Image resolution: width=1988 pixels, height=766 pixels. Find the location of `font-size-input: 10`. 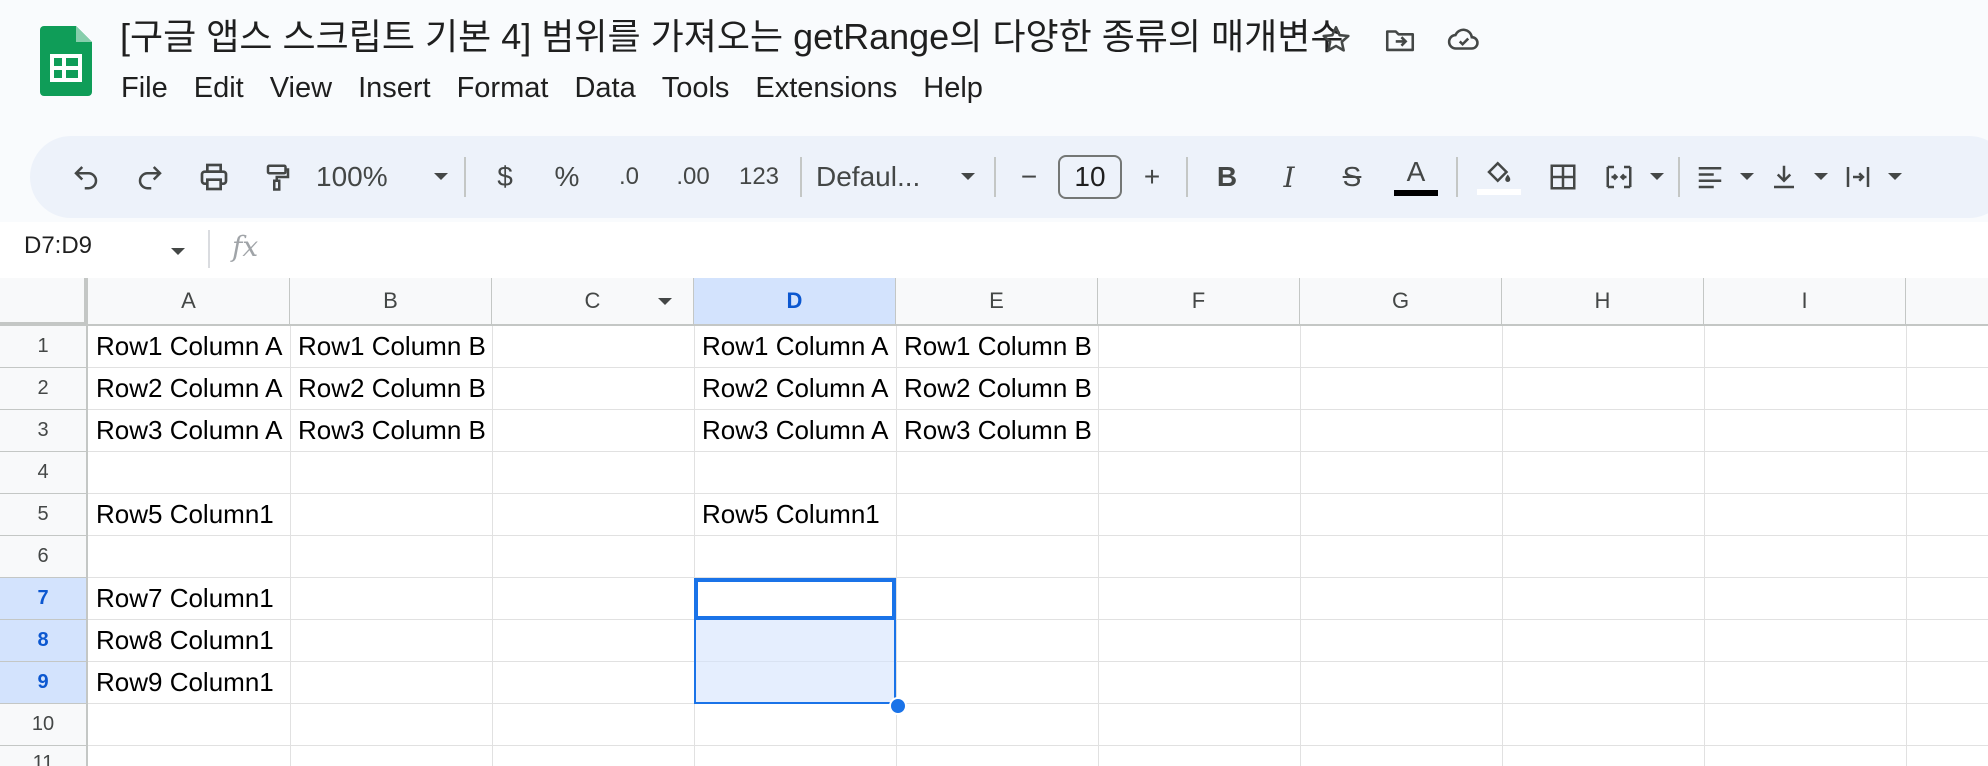

font-size-input: 10 is located at coordinates (1090, 177).